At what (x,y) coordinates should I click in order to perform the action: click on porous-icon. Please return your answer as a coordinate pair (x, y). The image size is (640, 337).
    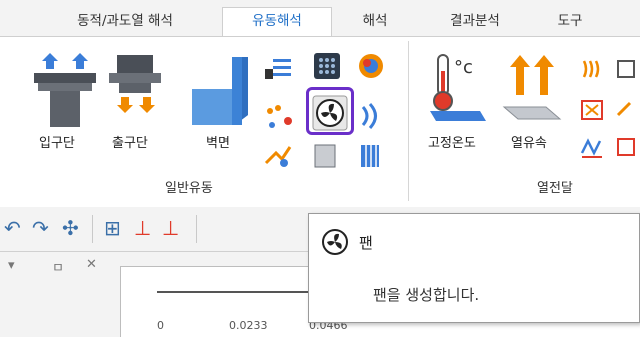
    Looking at the image, I should click on (325, 156).